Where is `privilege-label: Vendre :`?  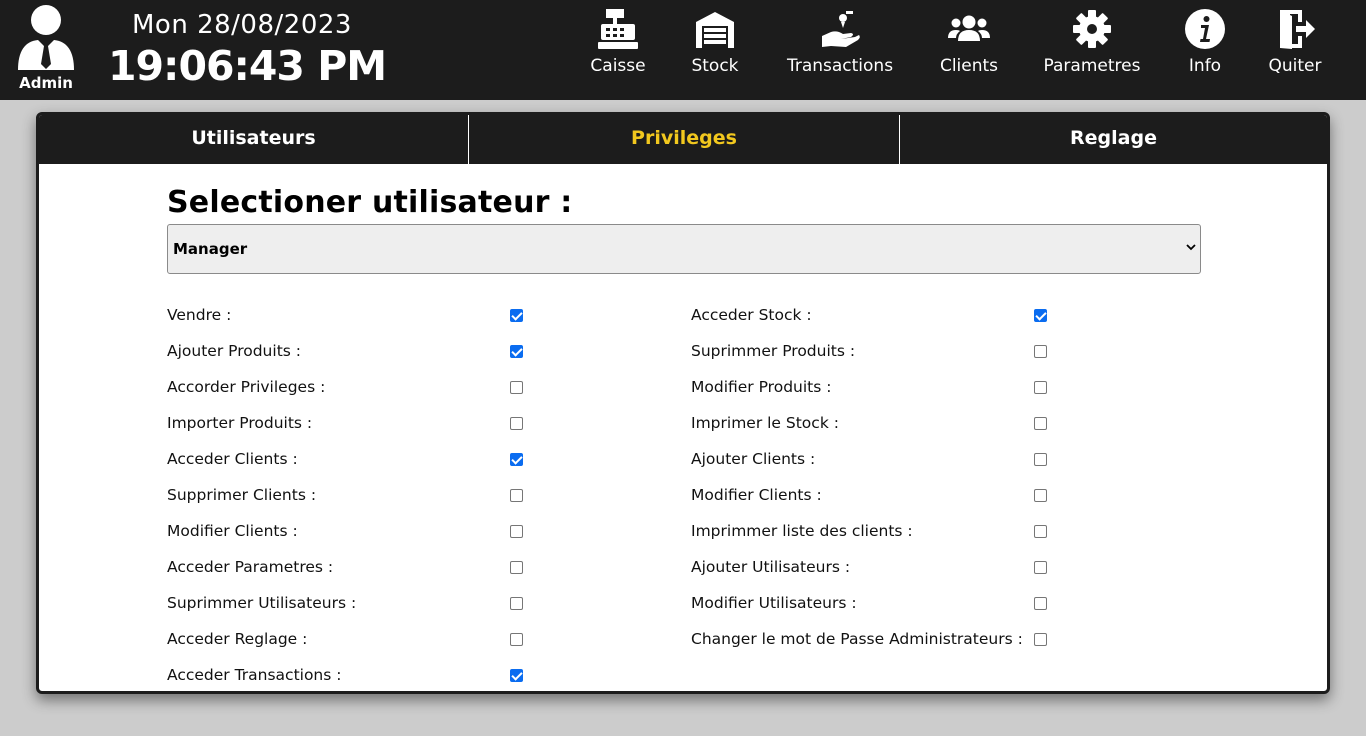 privilege-label: Vendre : is located at coordinates (199, 315).